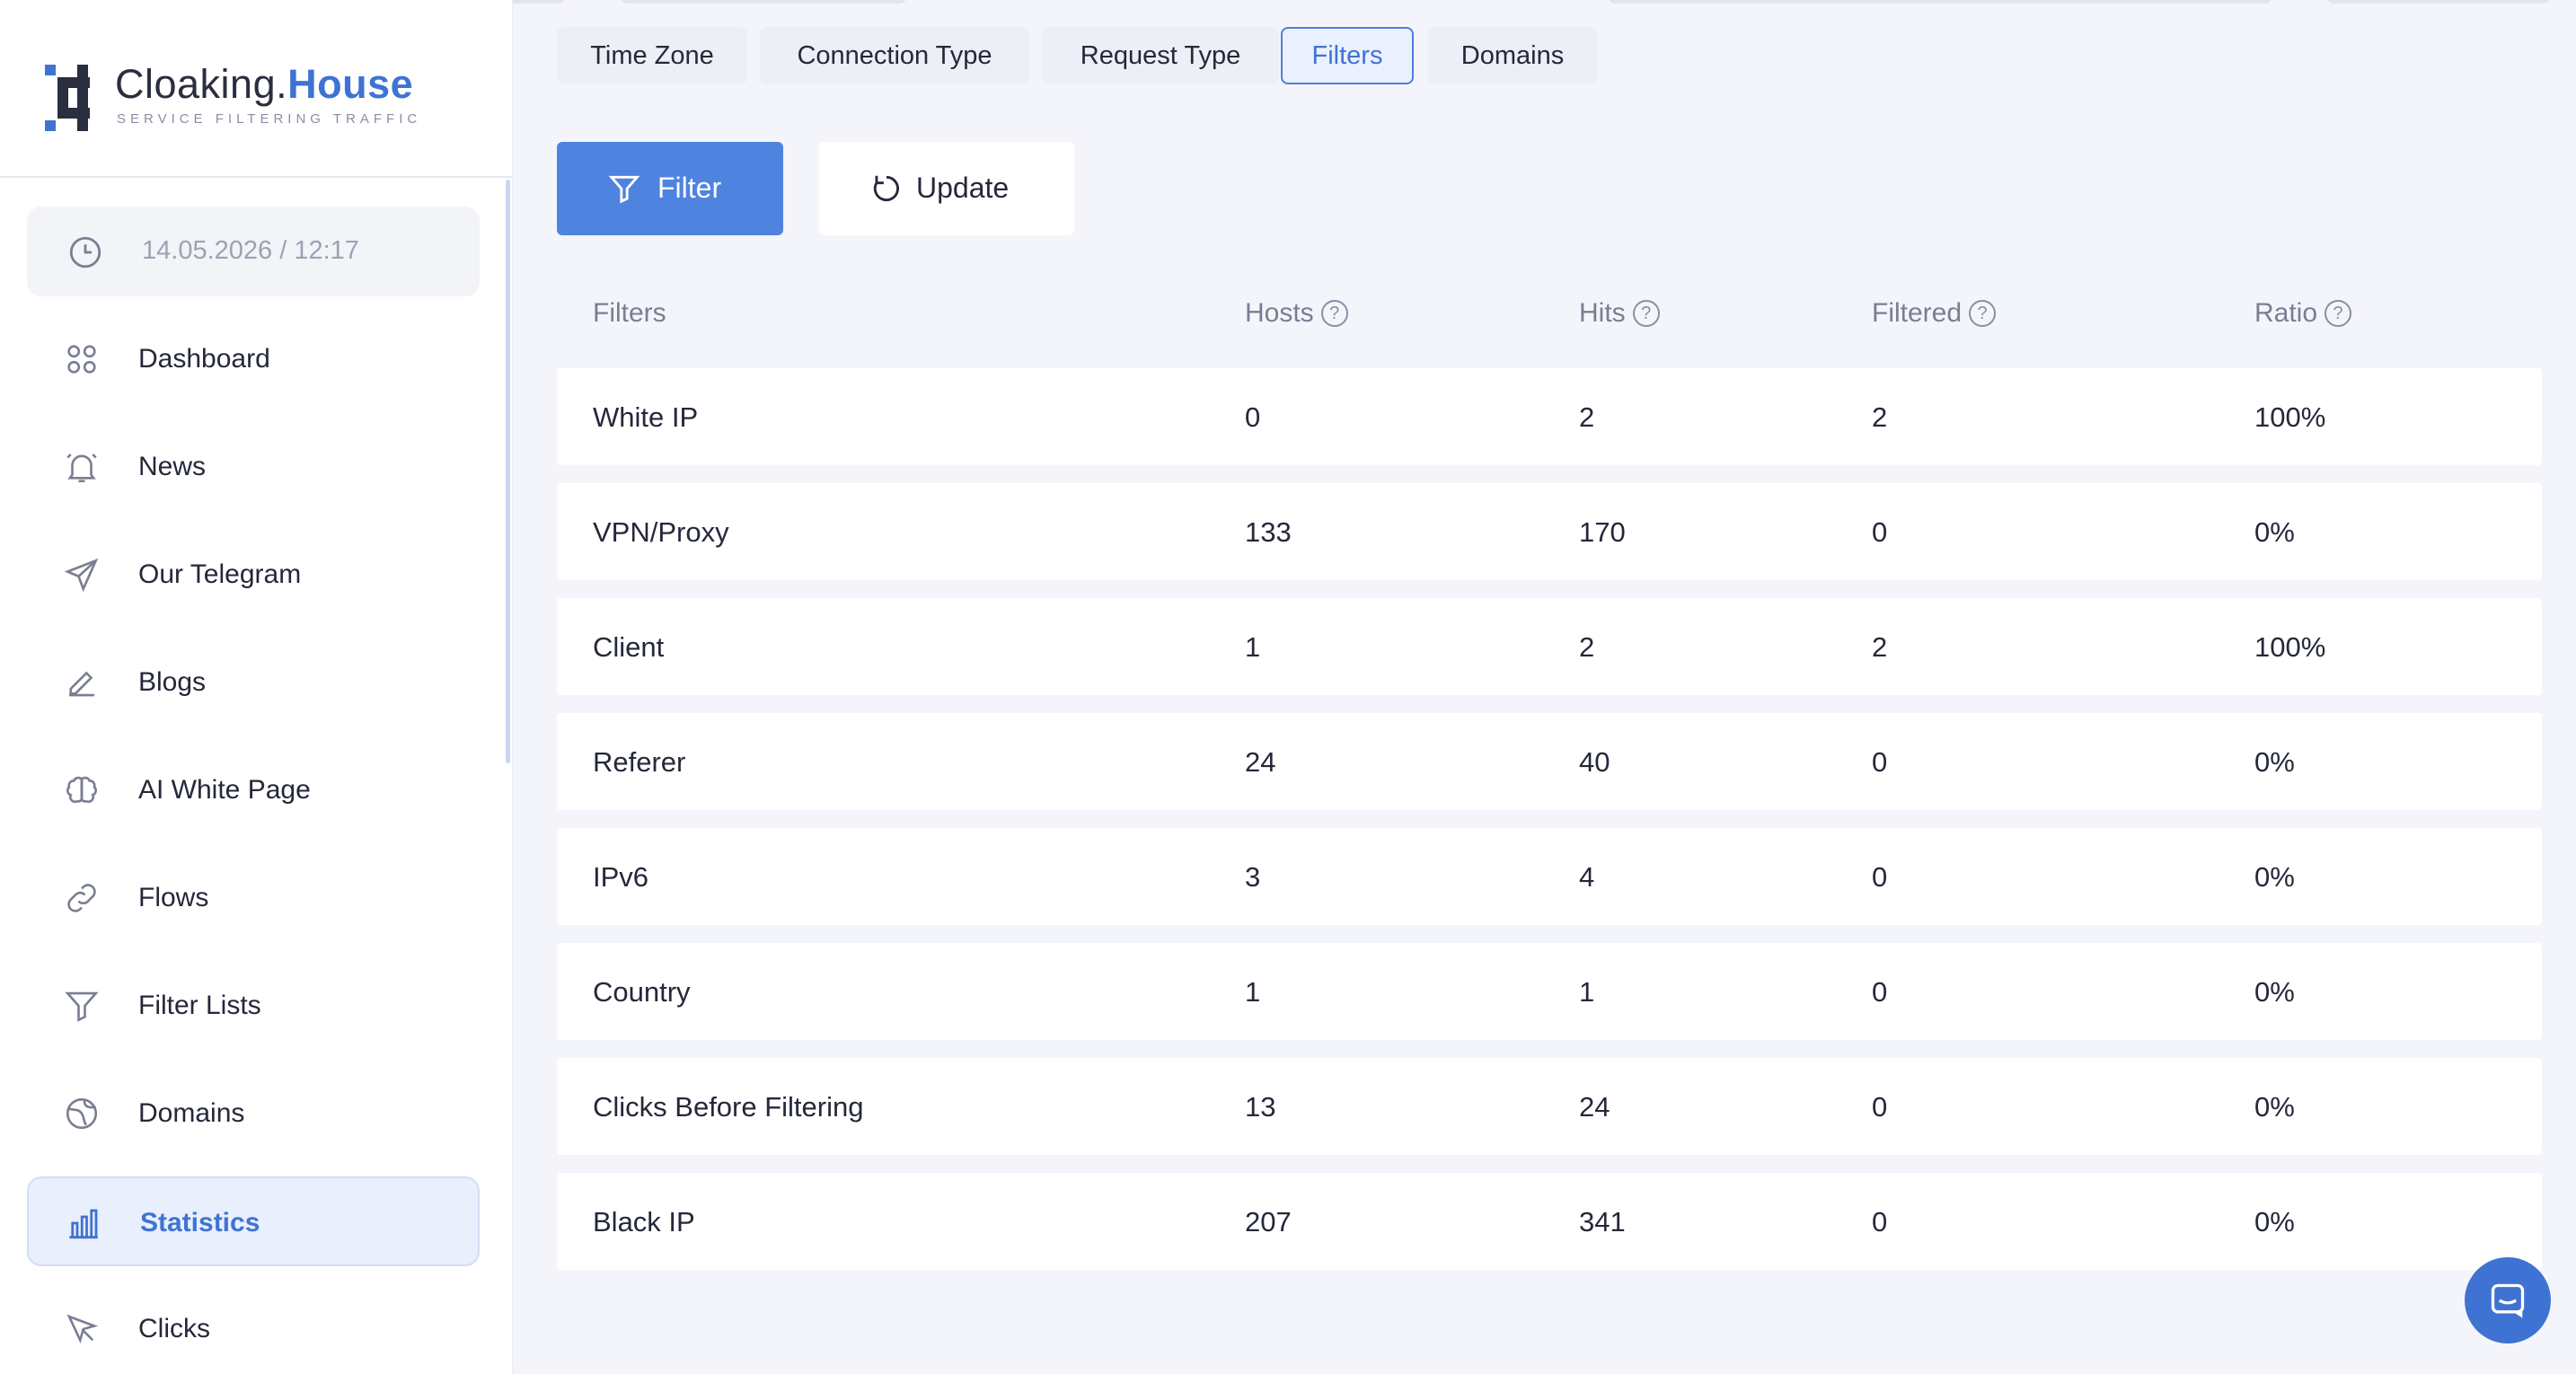  What do you see at coordinates (199, 1006) in the screenshot?
I see `sidebar-item-label: Filter Lists` at bounding box center [199, 1006].